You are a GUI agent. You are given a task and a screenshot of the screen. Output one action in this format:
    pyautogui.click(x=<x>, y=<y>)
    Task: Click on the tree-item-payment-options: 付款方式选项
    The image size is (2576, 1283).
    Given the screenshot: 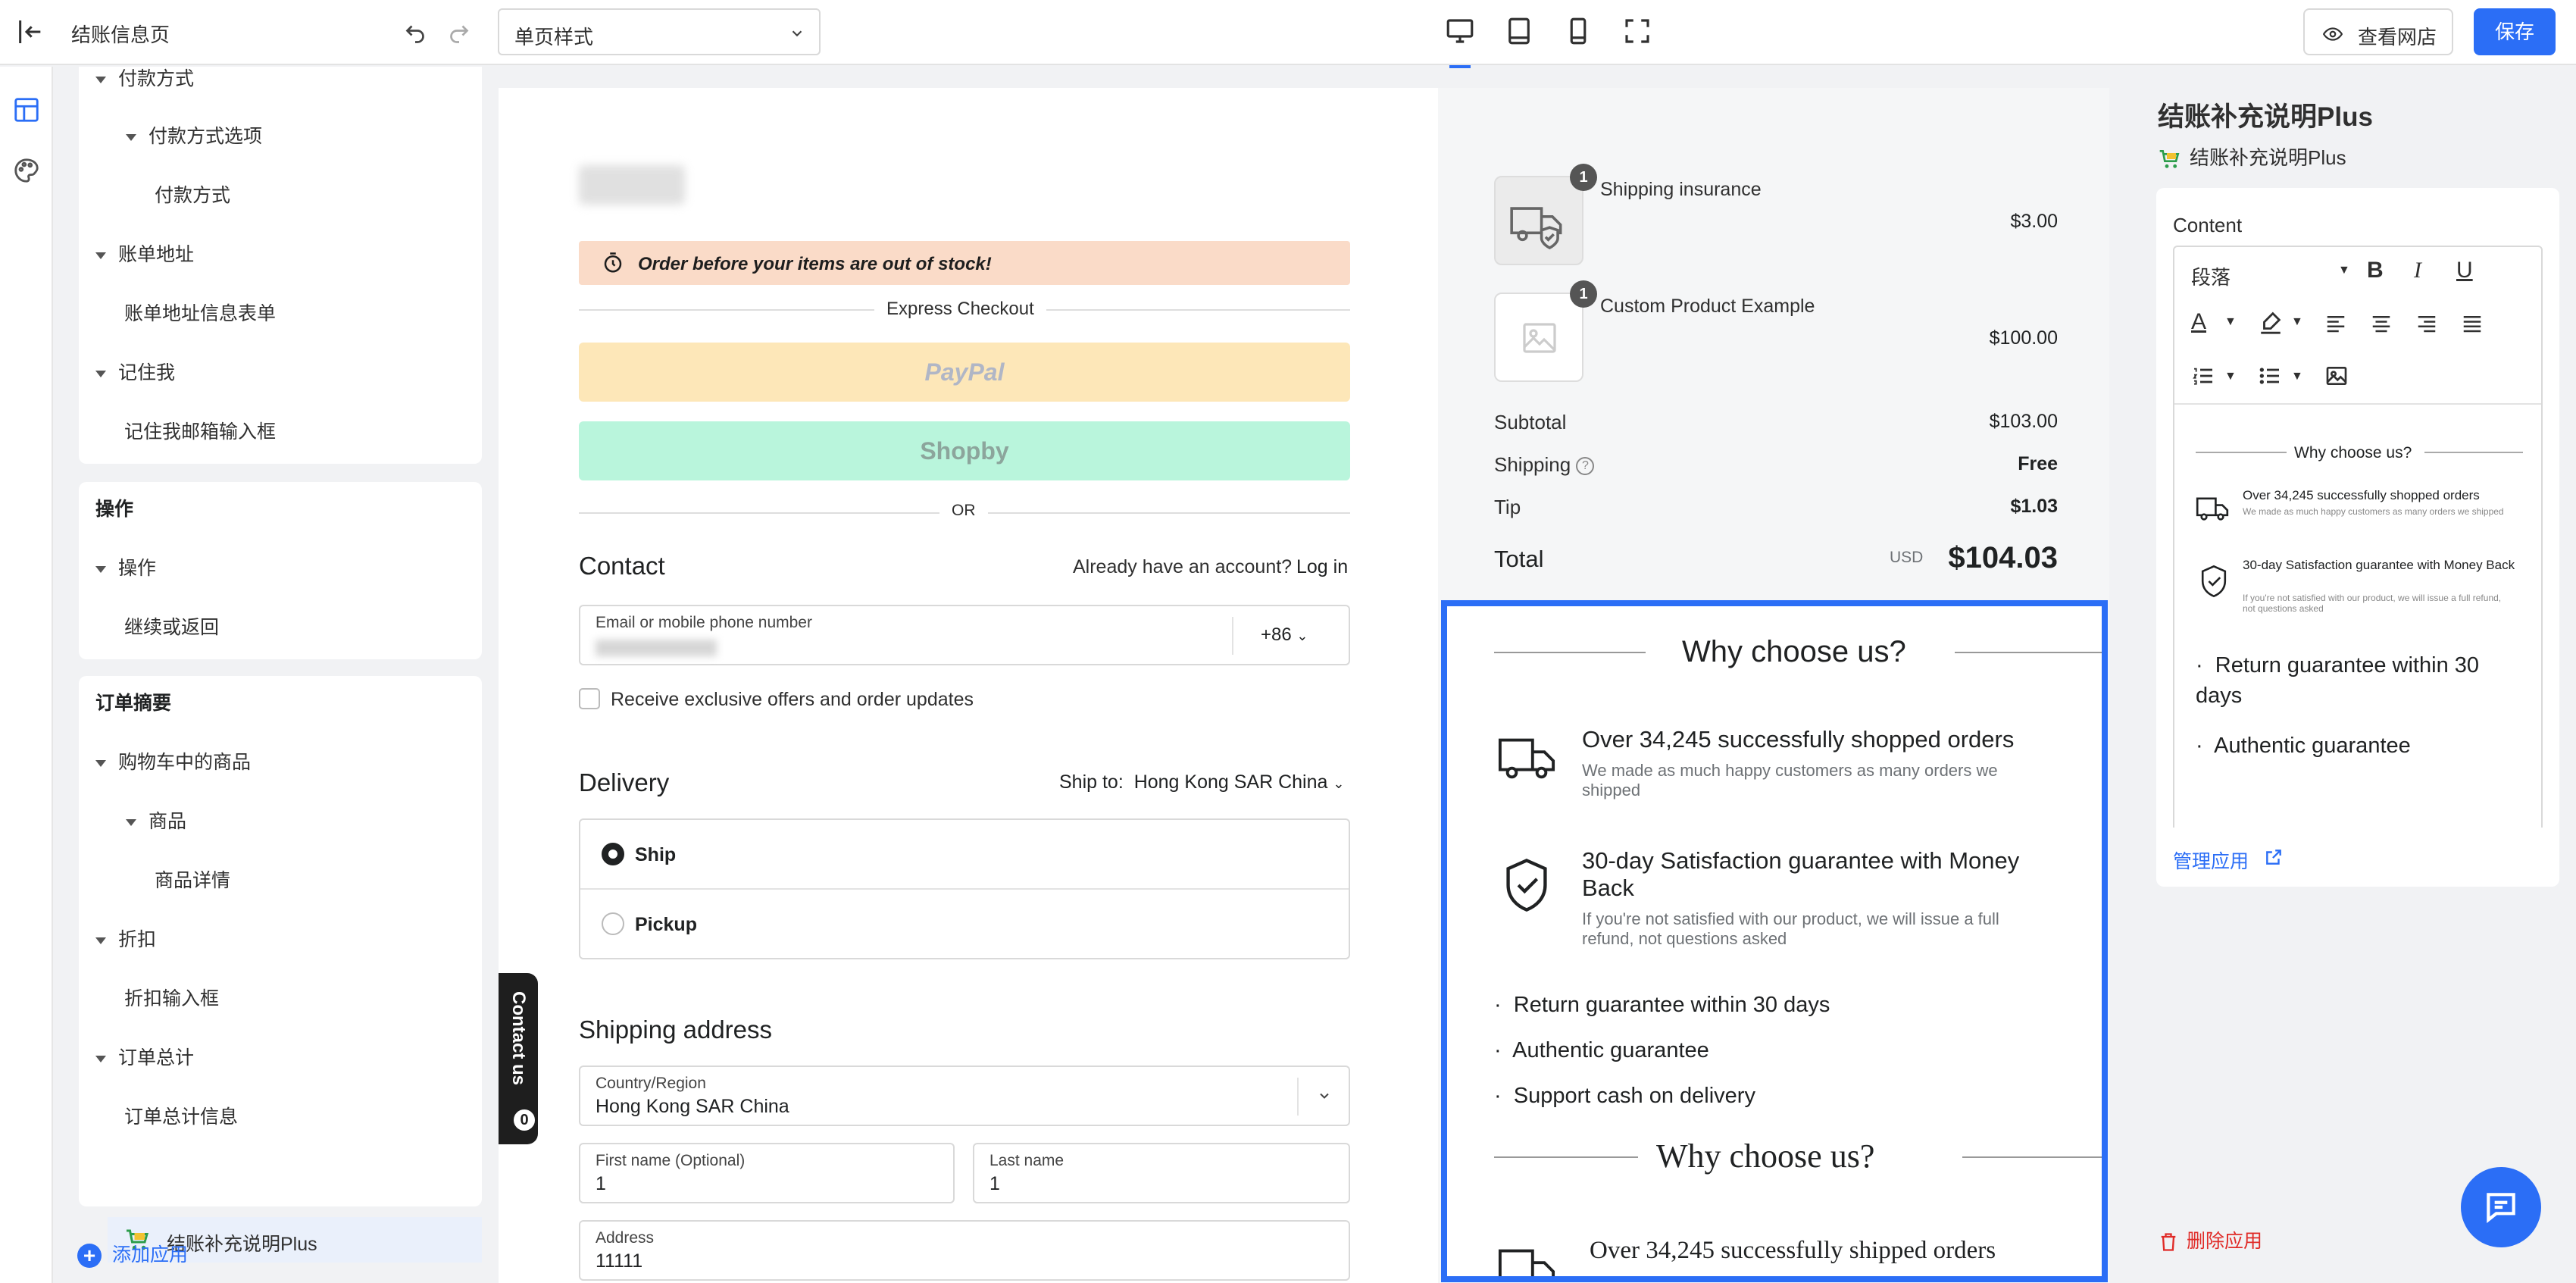 What is the action you would take?
    pyautogui.click(x=194, y=135)
    